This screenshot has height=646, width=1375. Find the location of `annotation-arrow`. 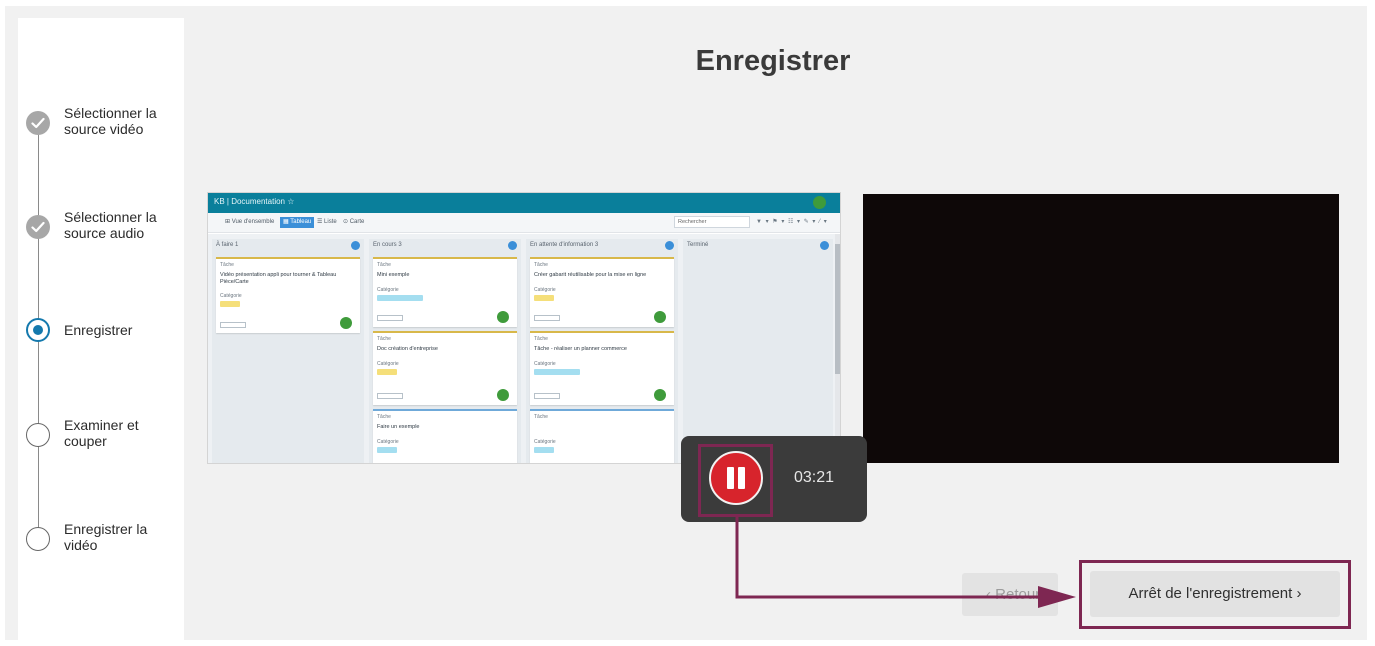

annotation-arrow is located at coordinates (905, 562).